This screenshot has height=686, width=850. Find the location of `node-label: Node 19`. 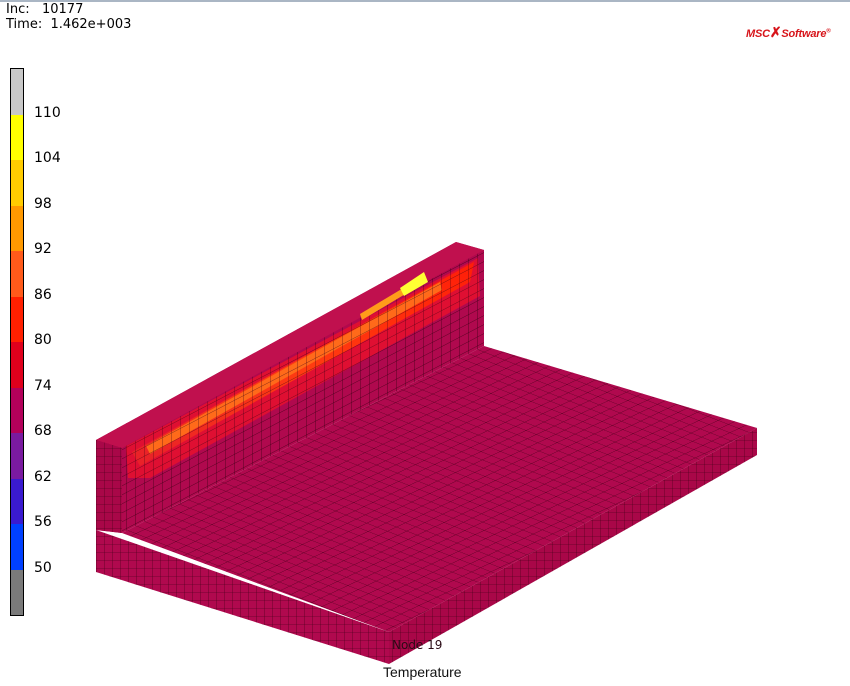

node-label: Node 19 is located at coordinates (417, 645).